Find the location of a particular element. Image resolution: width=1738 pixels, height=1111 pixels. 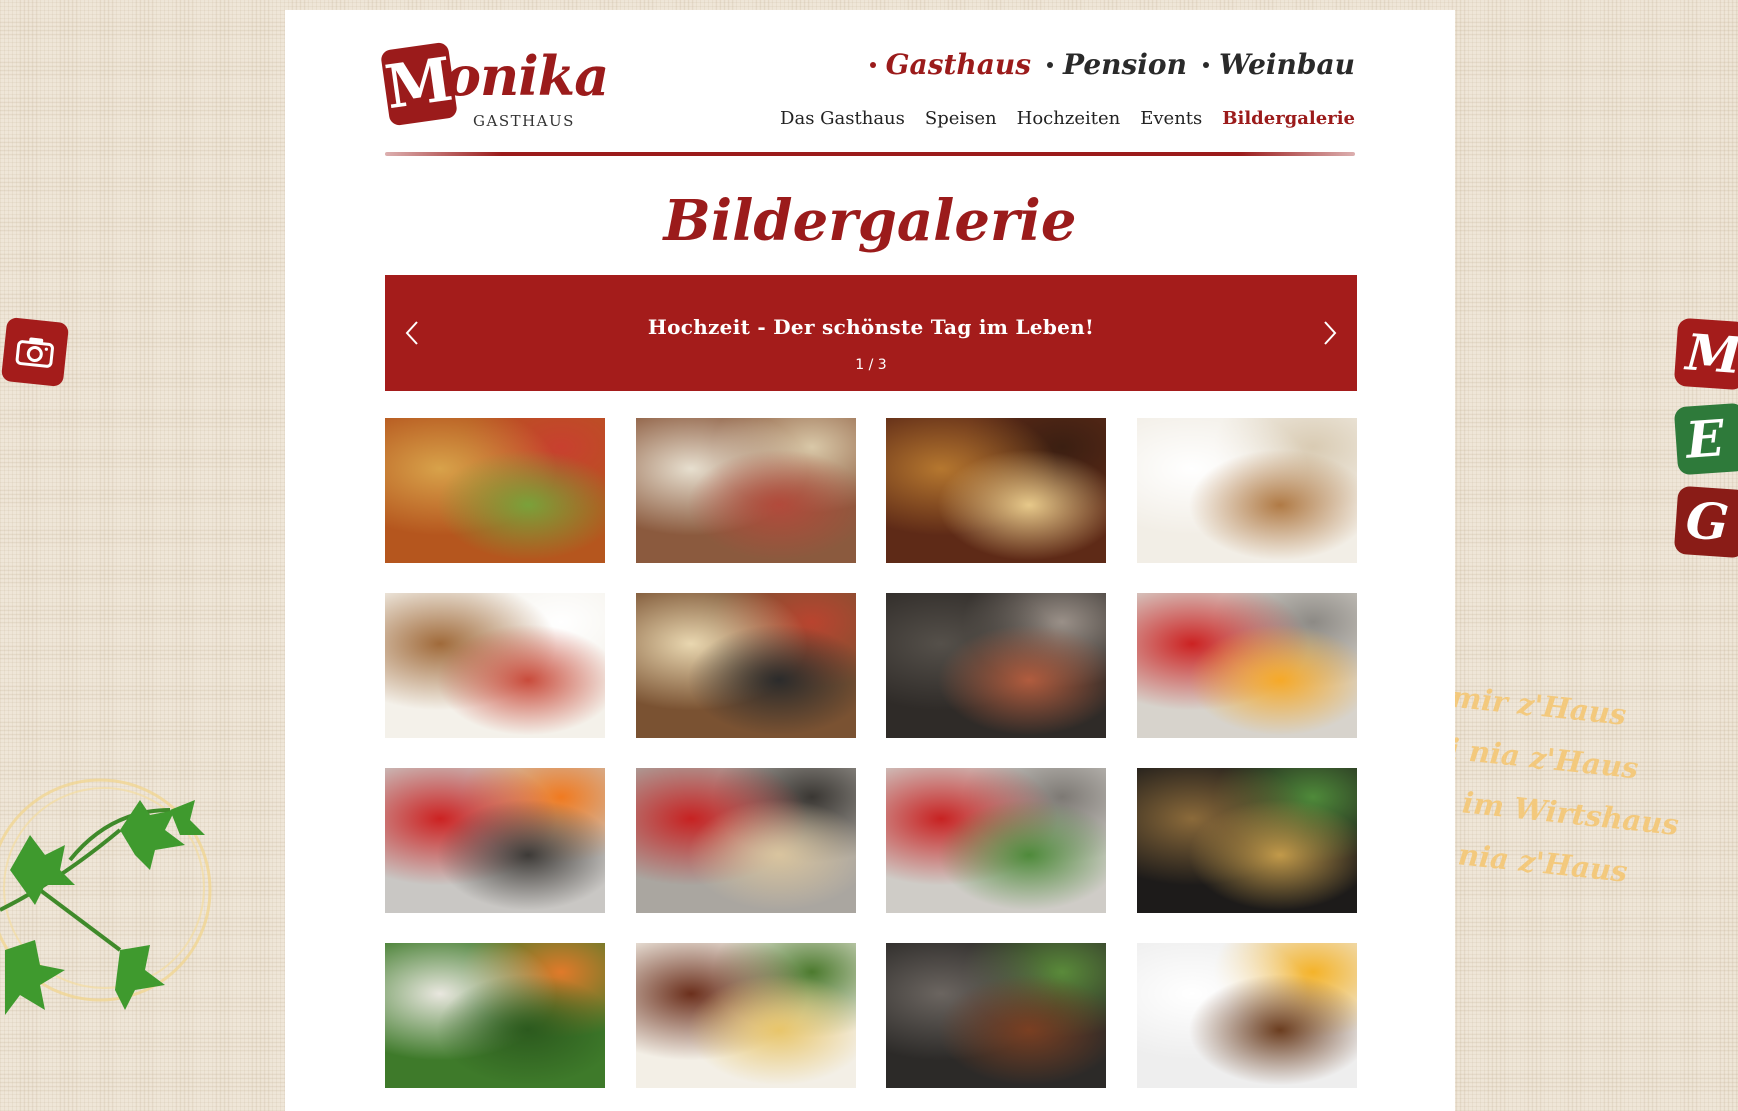

photo-chef-flambe is located at coordinates (1246, 665).